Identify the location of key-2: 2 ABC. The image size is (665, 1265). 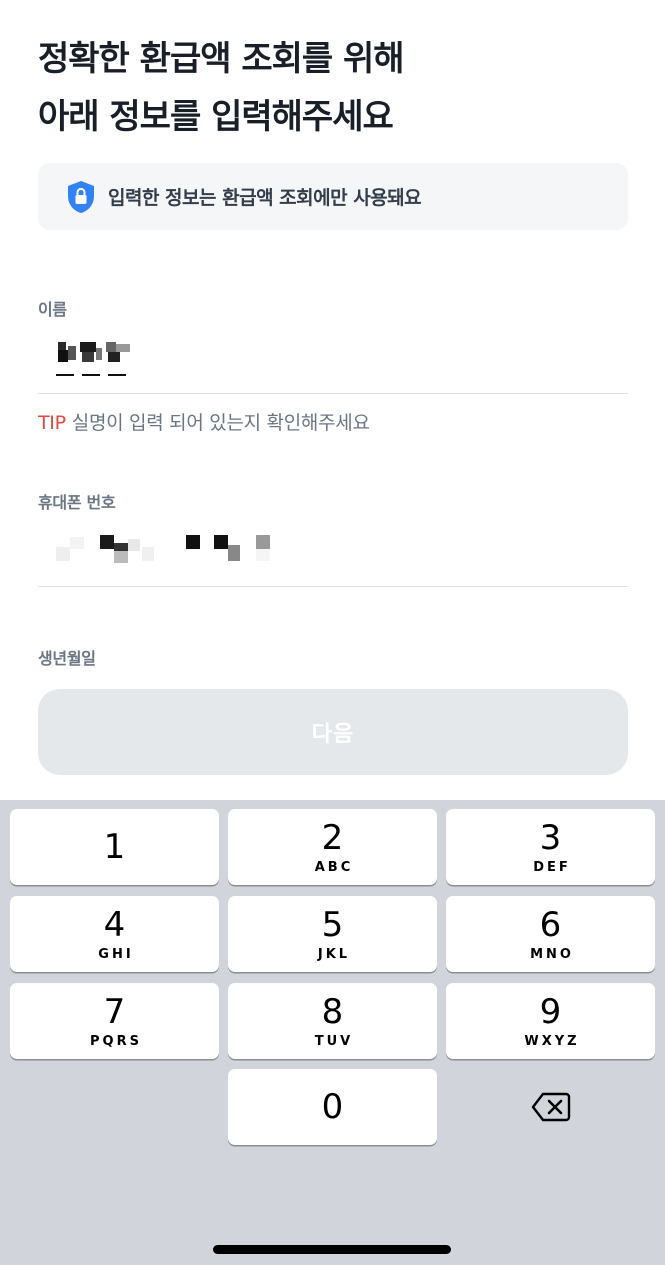
(332, 847).